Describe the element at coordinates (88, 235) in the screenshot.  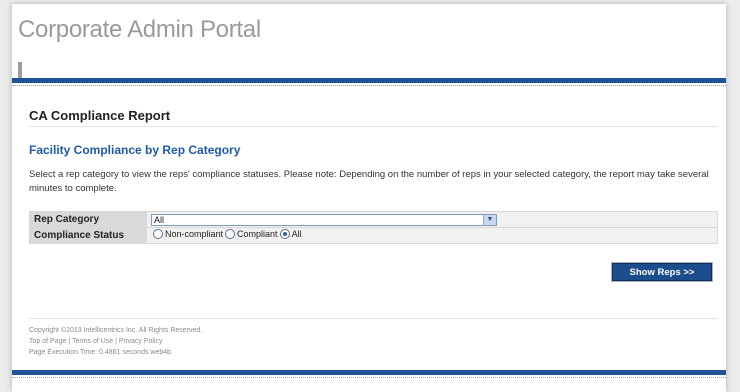
I see `compliance-status-label: Compliance Status` at that location.